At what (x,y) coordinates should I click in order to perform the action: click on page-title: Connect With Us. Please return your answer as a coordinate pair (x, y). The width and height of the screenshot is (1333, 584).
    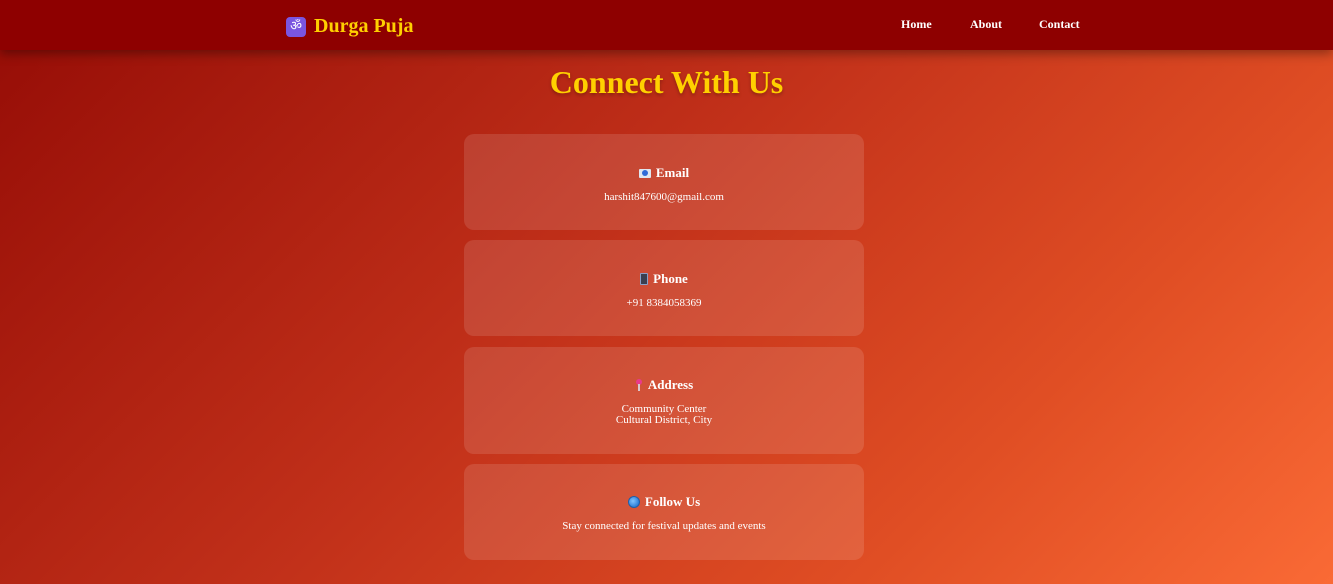
    Looking at the image, I should click on (666, 82).